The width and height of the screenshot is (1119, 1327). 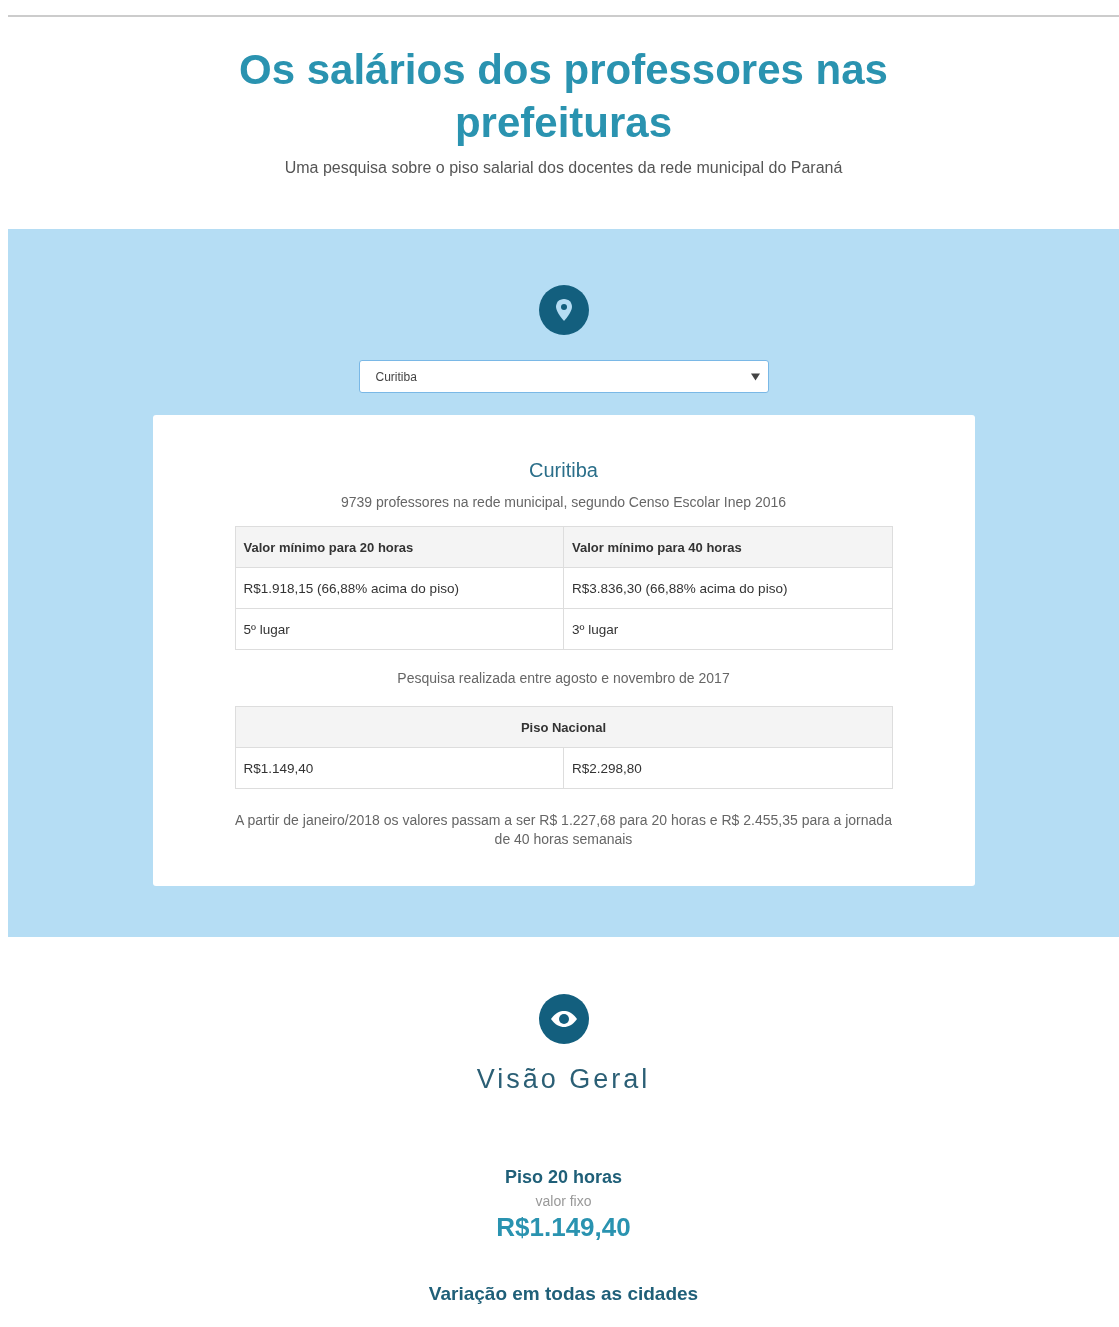 What do you see at coordinates (563, 168) in the screenshot?
I see `page-subtitle: Uma pesquisa sobre o piso salarial dos docentes da rede municipal do Paraná` at bounding box center [563, 168].